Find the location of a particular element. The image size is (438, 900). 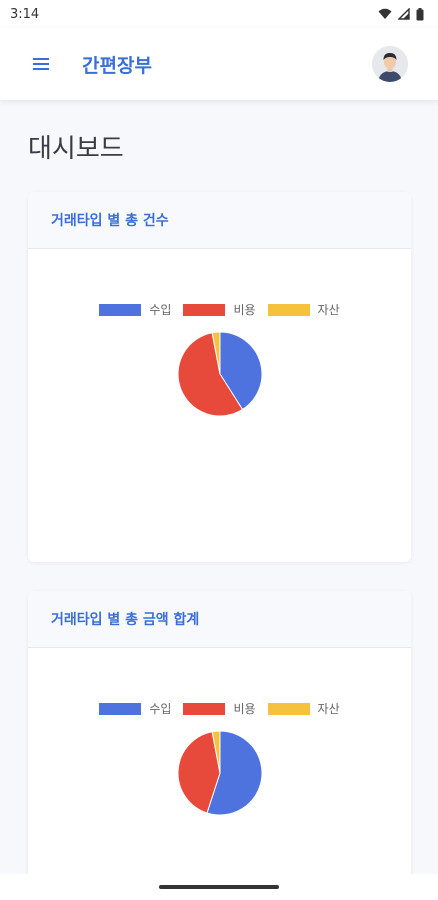

avatar-icon is located at coordinates (390, 64).